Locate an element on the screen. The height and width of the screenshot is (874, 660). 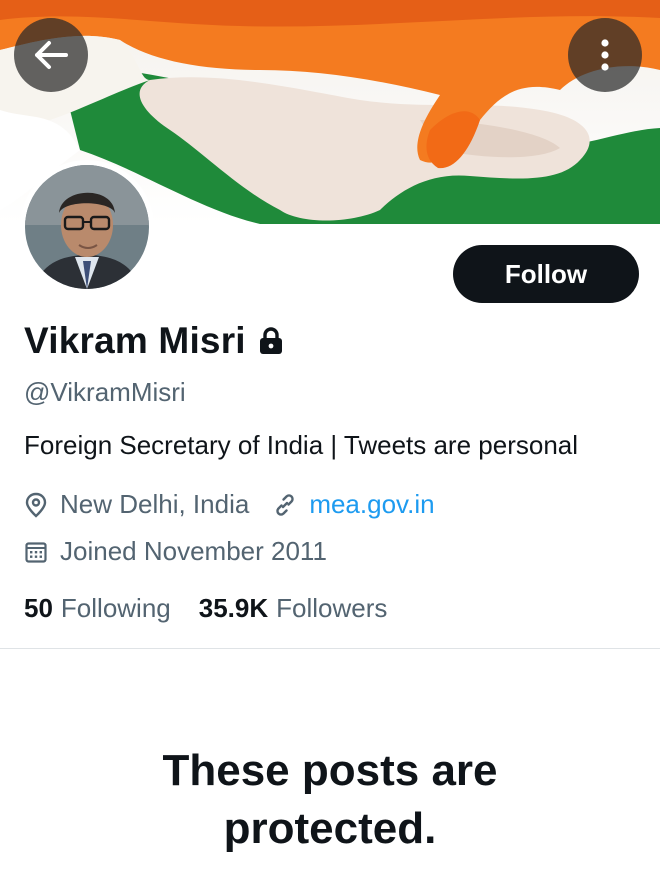
back-button is located at coordinates (51, 55).